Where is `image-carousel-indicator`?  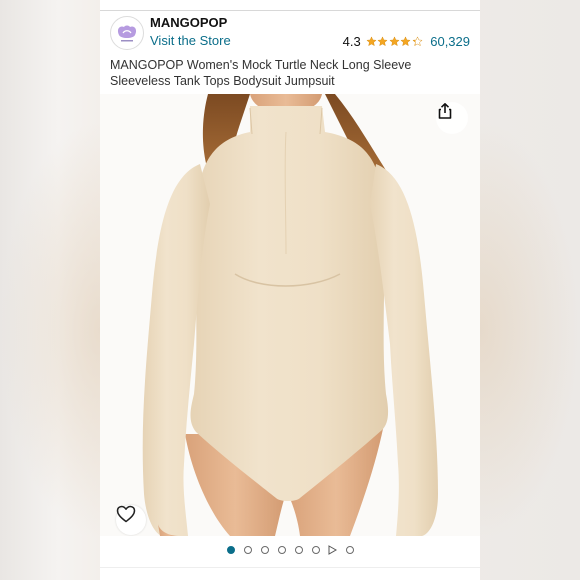
image-carousel-indicator is located at coordinates (290, 550).